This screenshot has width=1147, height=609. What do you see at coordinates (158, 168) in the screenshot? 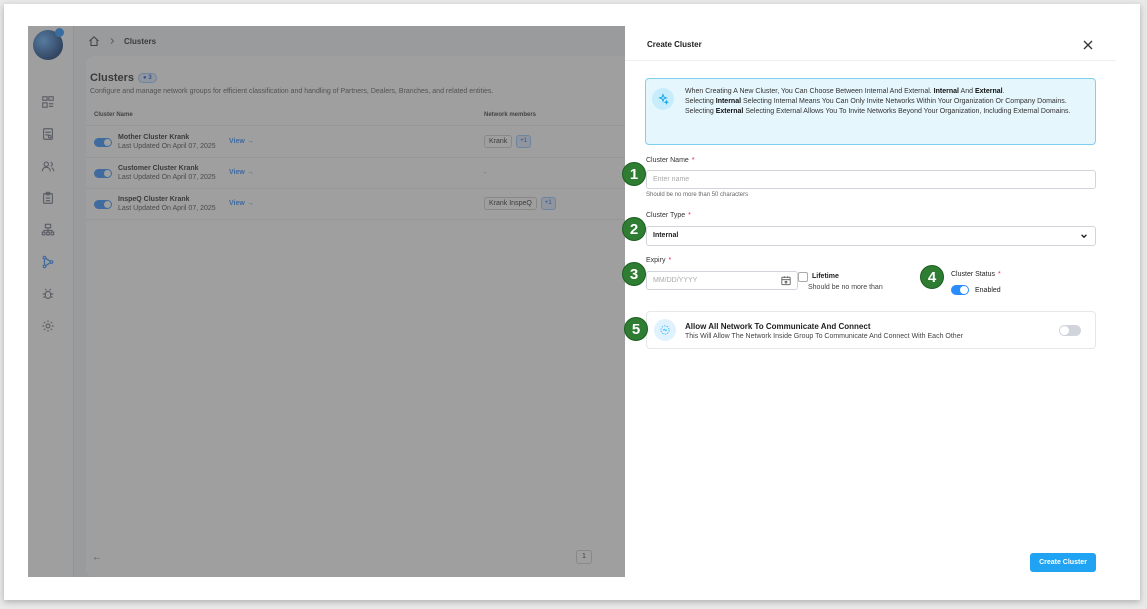
I see `cluster-name: Customer Cluster Krank` at bounding box center [158, 168].